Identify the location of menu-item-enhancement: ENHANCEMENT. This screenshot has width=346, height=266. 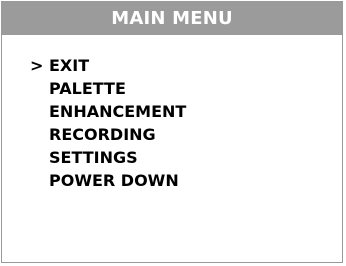
(108, 111).